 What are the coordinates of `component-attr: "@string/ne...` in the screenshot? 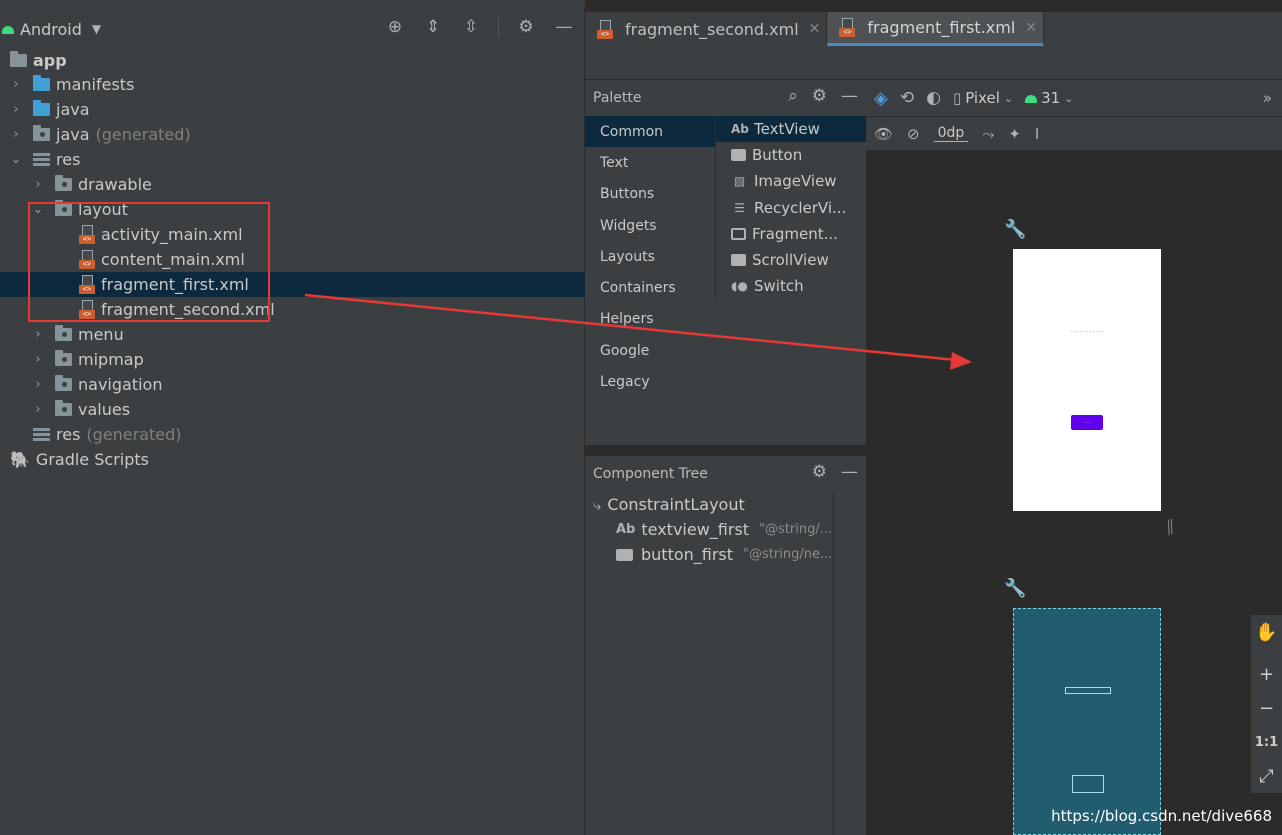 It's located at (788, 554).